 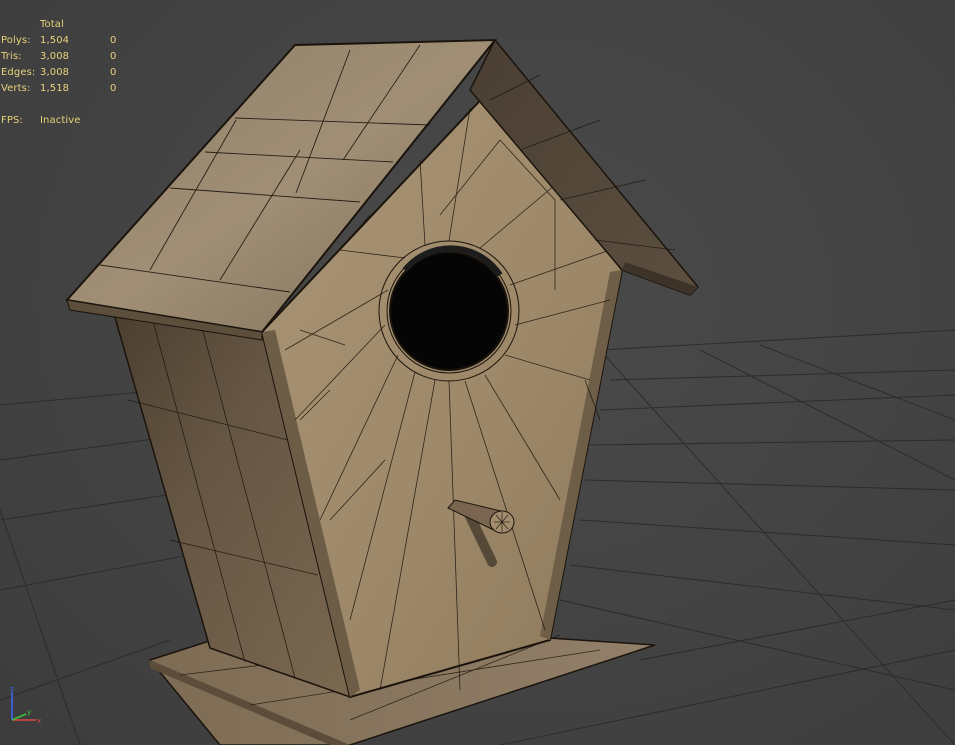 I want to click on stats-header-total: Total, so click(x=52, y=24).